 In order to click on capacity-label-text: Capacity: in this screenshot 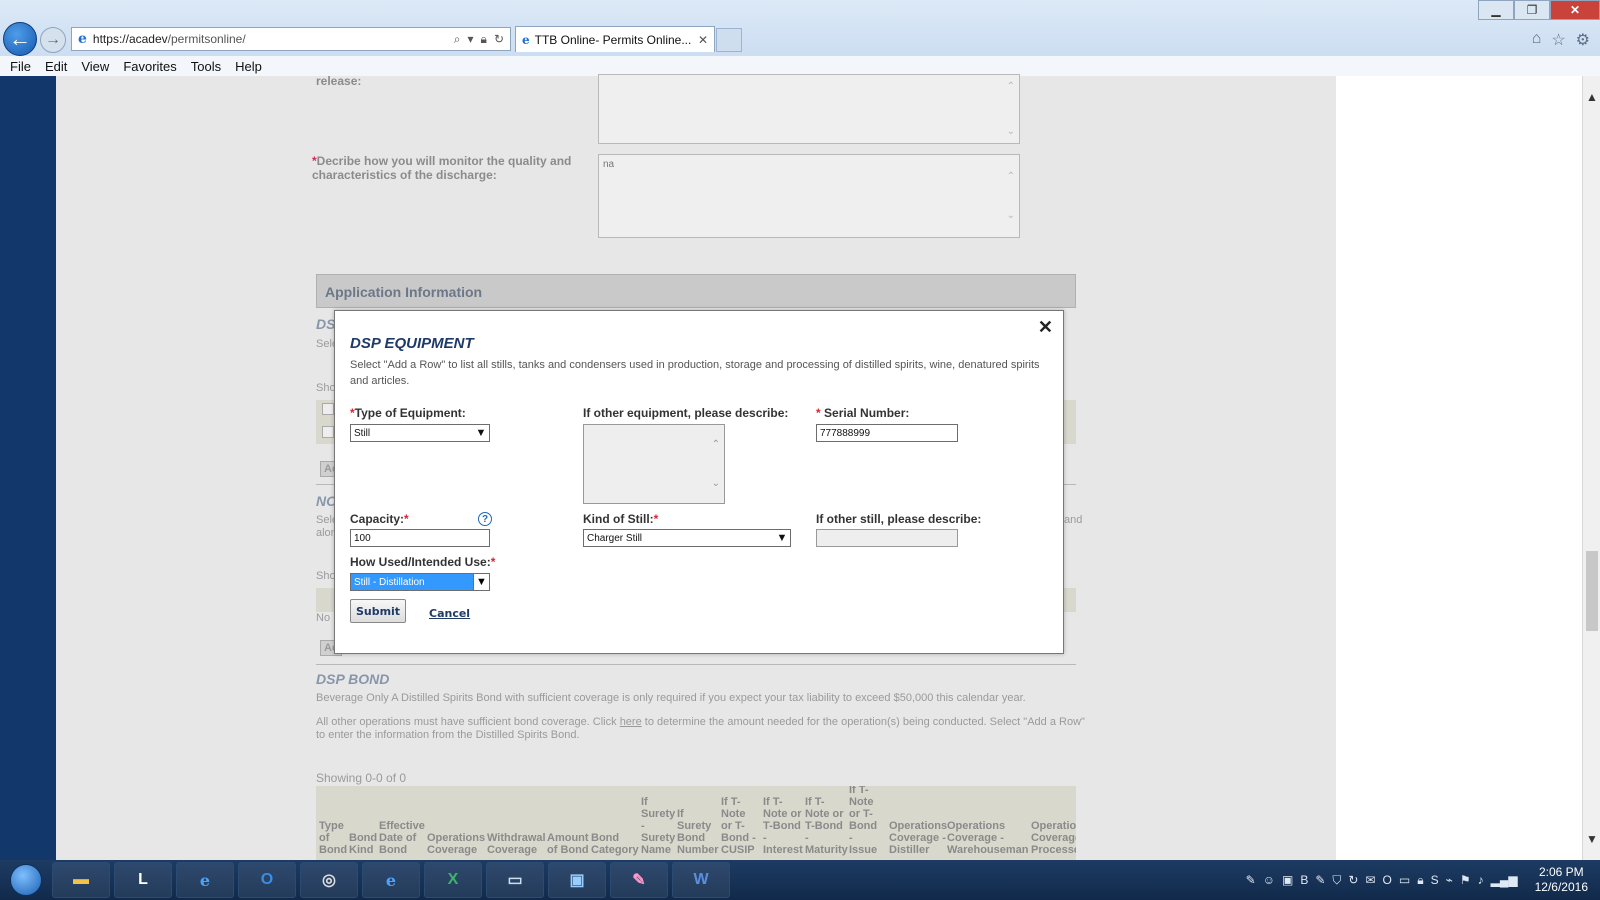, I will do `click(377, 519)`.